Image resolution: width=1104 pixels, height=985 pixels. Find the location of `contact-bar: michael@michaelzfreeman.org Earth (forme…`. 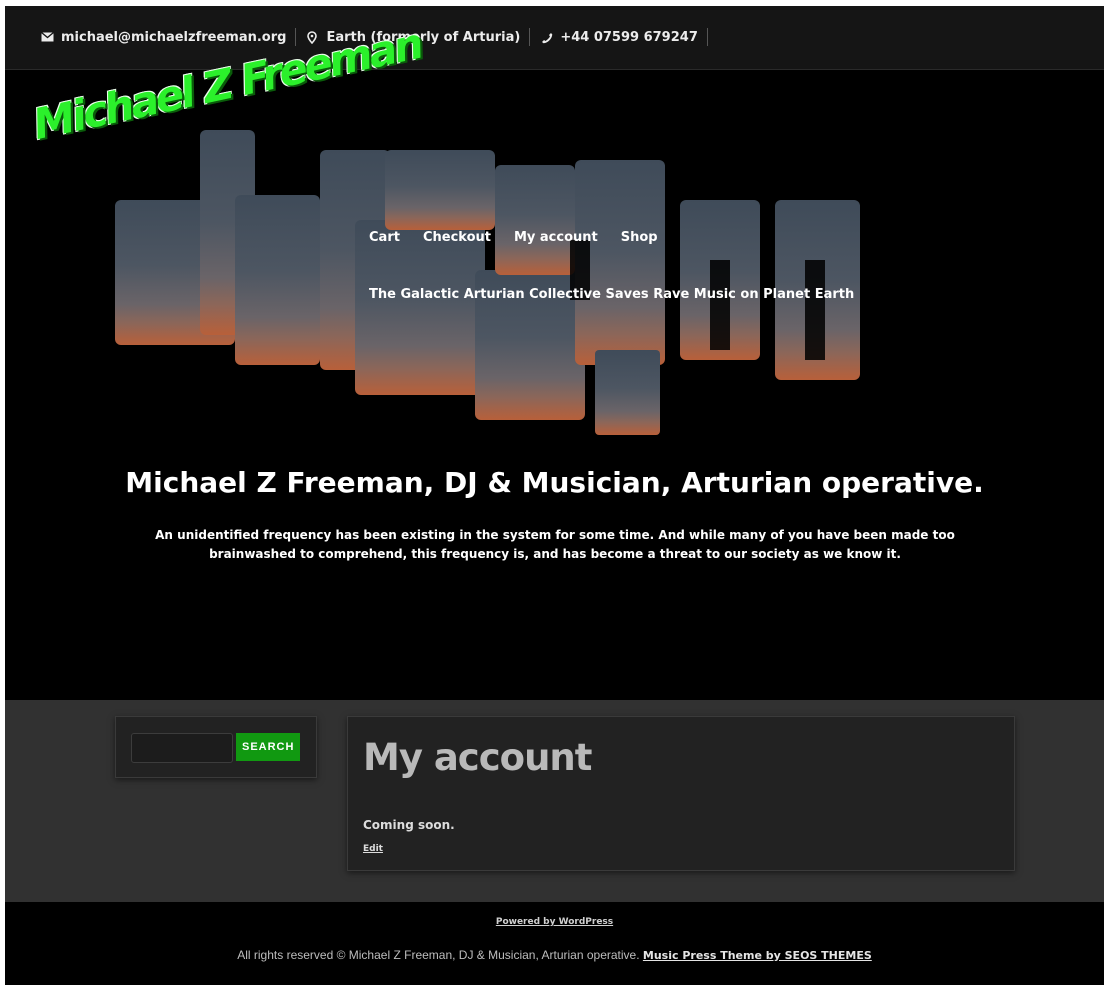

contact-bar: michael@michaelzfreeman.org Earth (forme… is located at coordinates (554, 38).